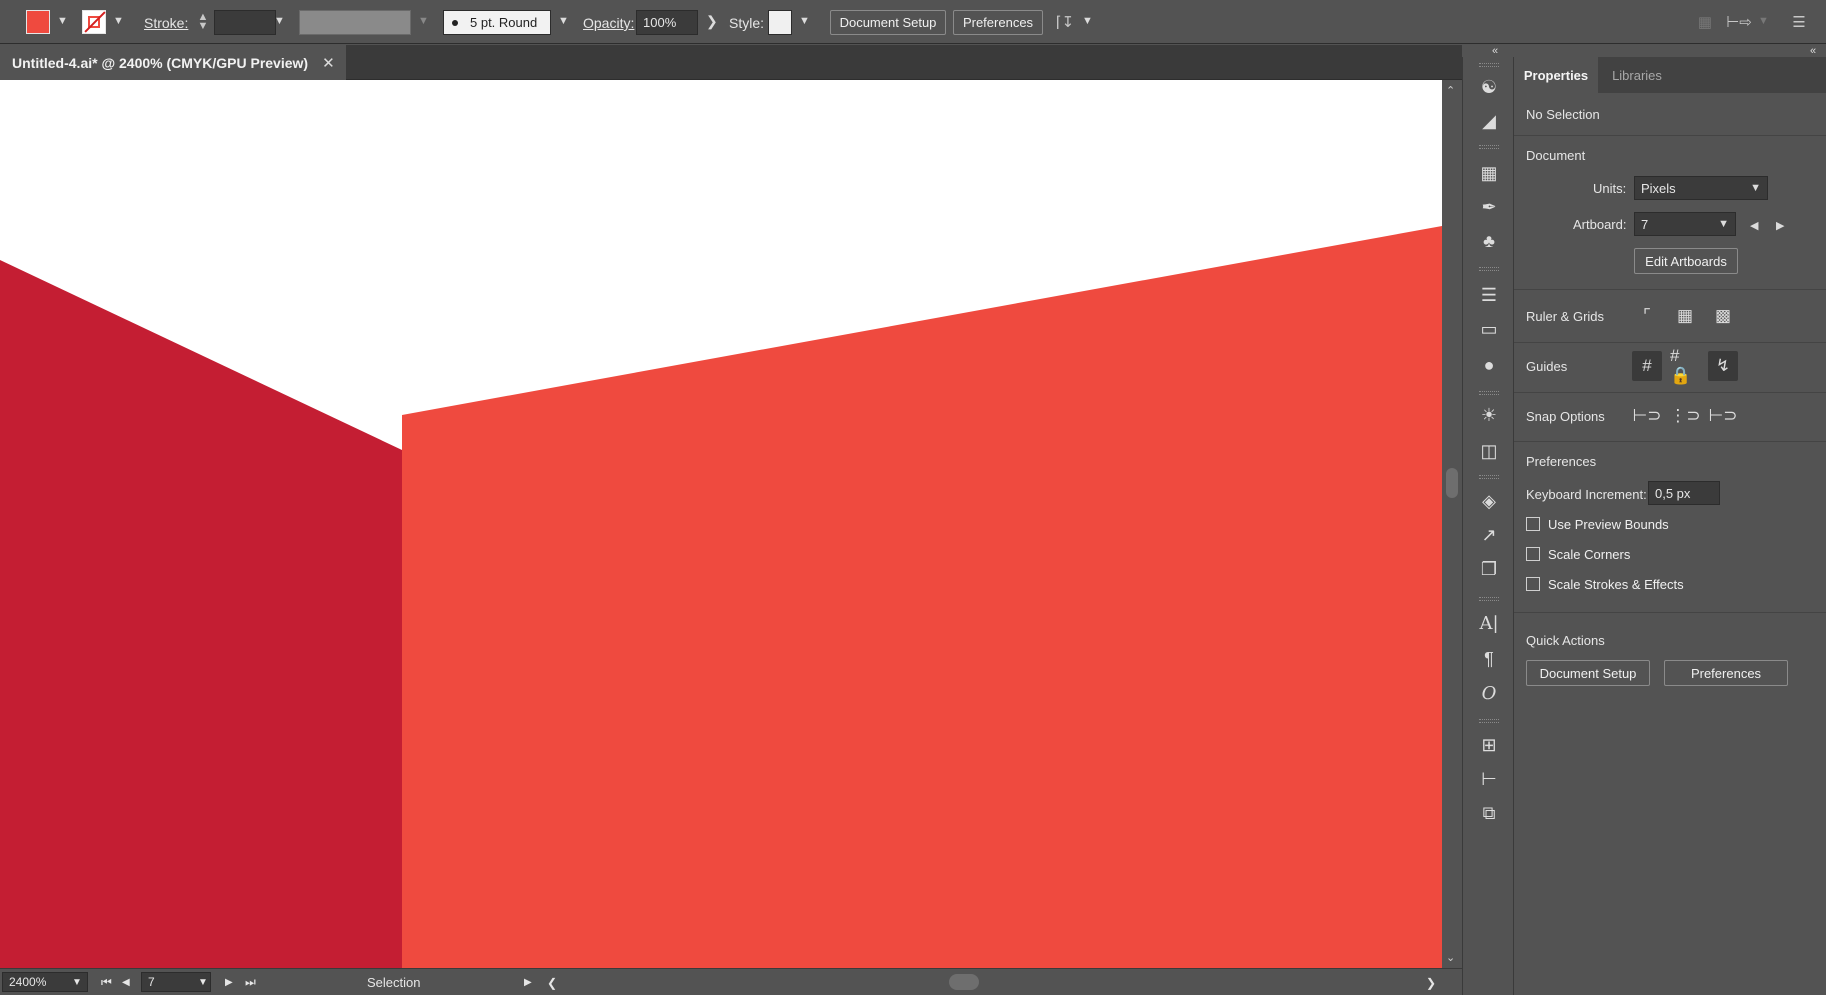  What do you see at coordinates (1450, 90) in the screenshot?
I see `scroll-up-icon: ⌃` at bounding box center [1450, 90].